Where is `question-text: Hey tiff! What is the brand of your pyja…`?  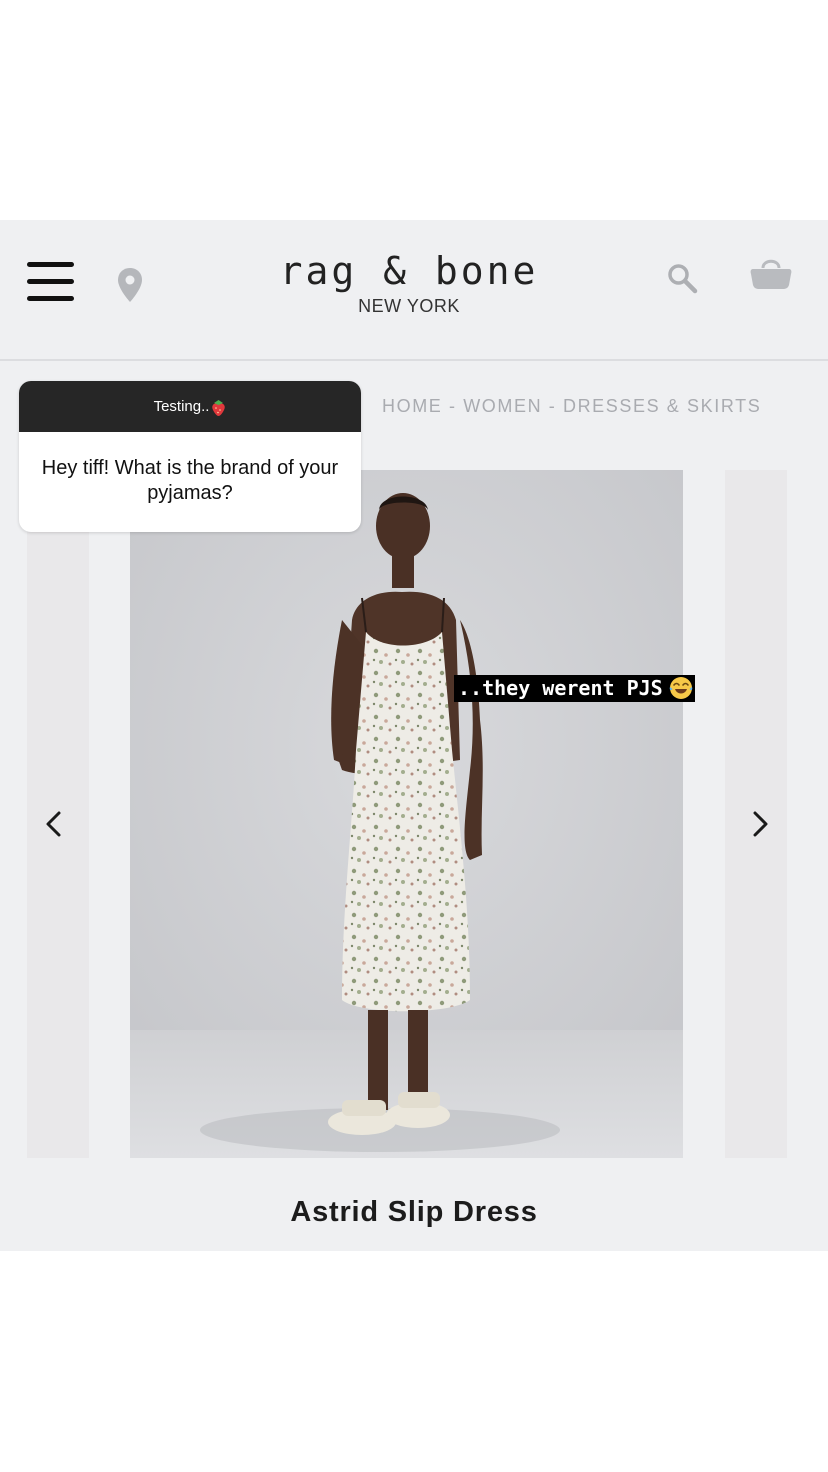 question-text: Hey tiff! What is the brand of your pyja… is located at coordinates (190, 480).